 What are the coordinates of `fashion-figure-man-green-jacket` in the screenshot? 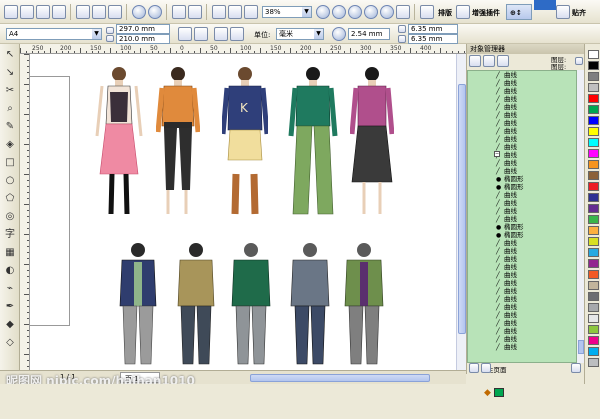 It's located at (251, 306).